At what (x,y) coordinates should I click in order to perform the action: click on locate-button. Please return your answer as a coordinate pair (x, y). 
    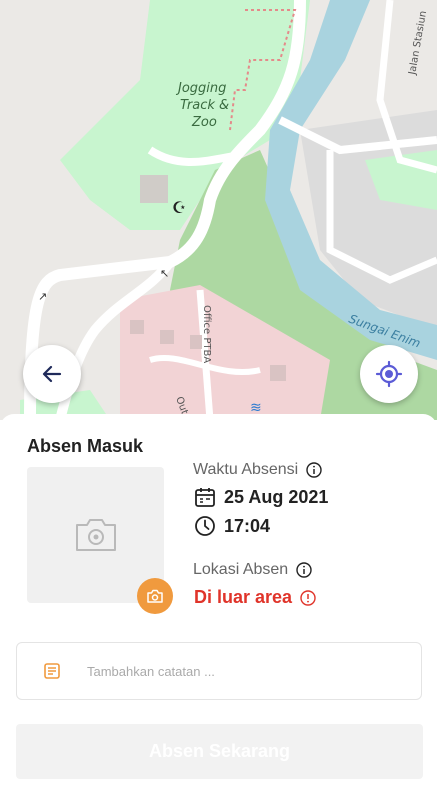
    Looking at the image, I should click on (389, 374).